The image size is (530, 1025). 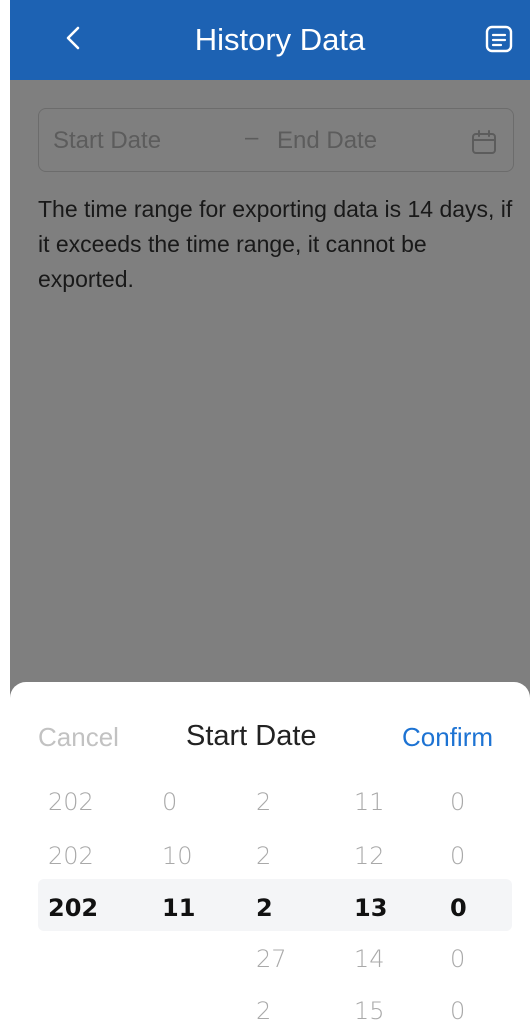 What do you see at coordinates (280, 39) in the screenshot?
I see `page-title: History Data` at bounding box center [280, 39].